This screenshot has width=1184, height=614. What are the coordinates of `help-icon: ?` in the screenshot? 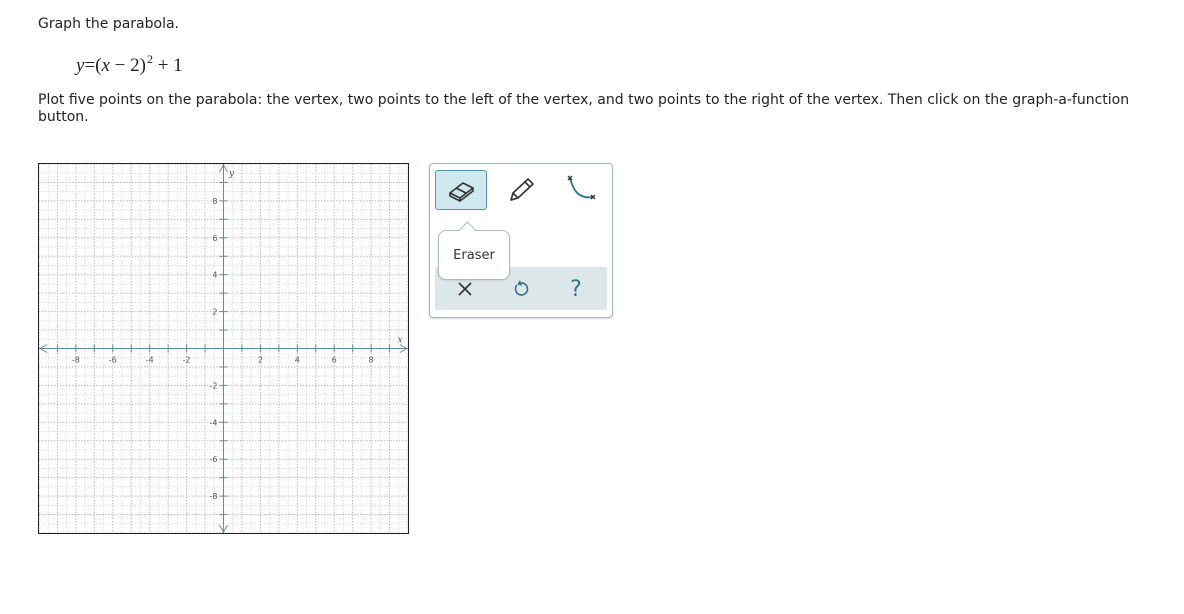 It's located at (576, 289).